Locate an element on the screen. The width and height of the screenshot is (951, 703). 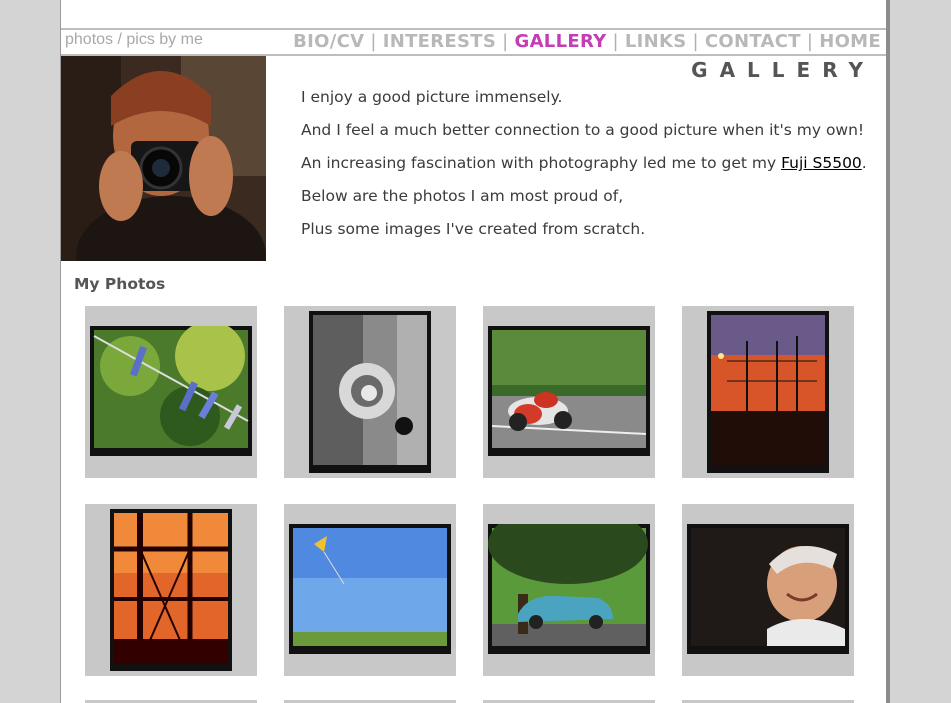
intro-text-segment: . is located at coordinates (864, 163).